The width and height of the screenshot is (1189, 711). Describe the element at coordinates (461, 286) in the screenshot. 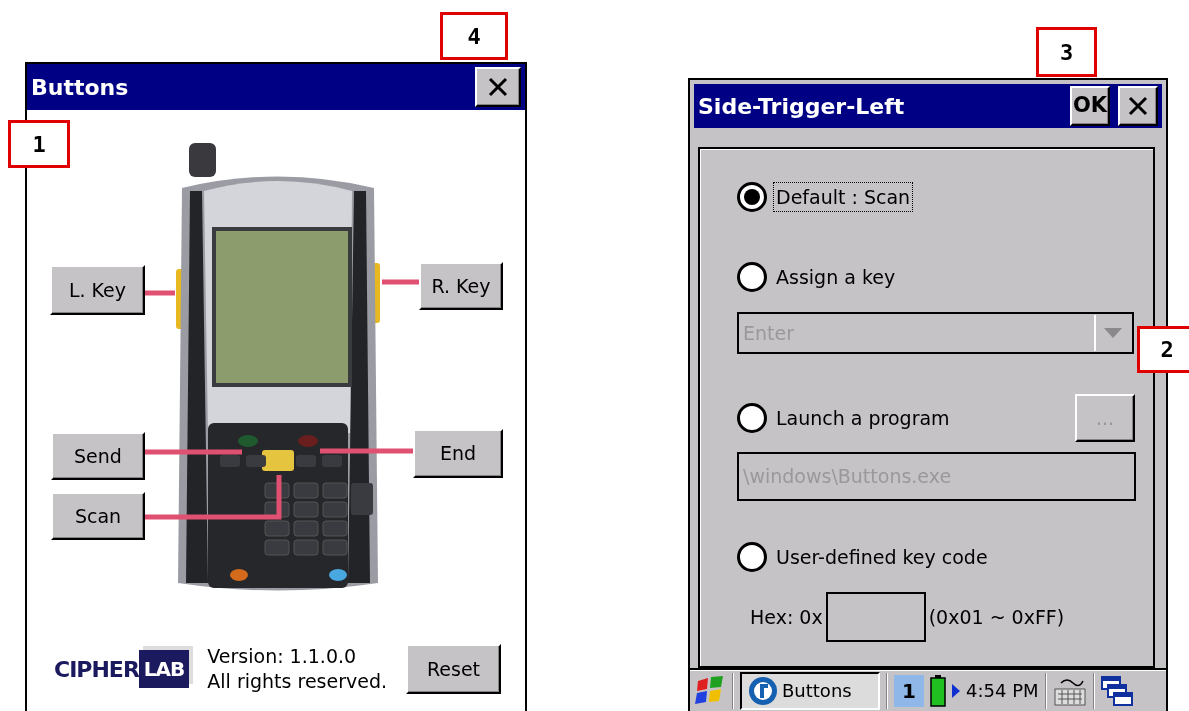

I see `key-button: R. Key` at that location.